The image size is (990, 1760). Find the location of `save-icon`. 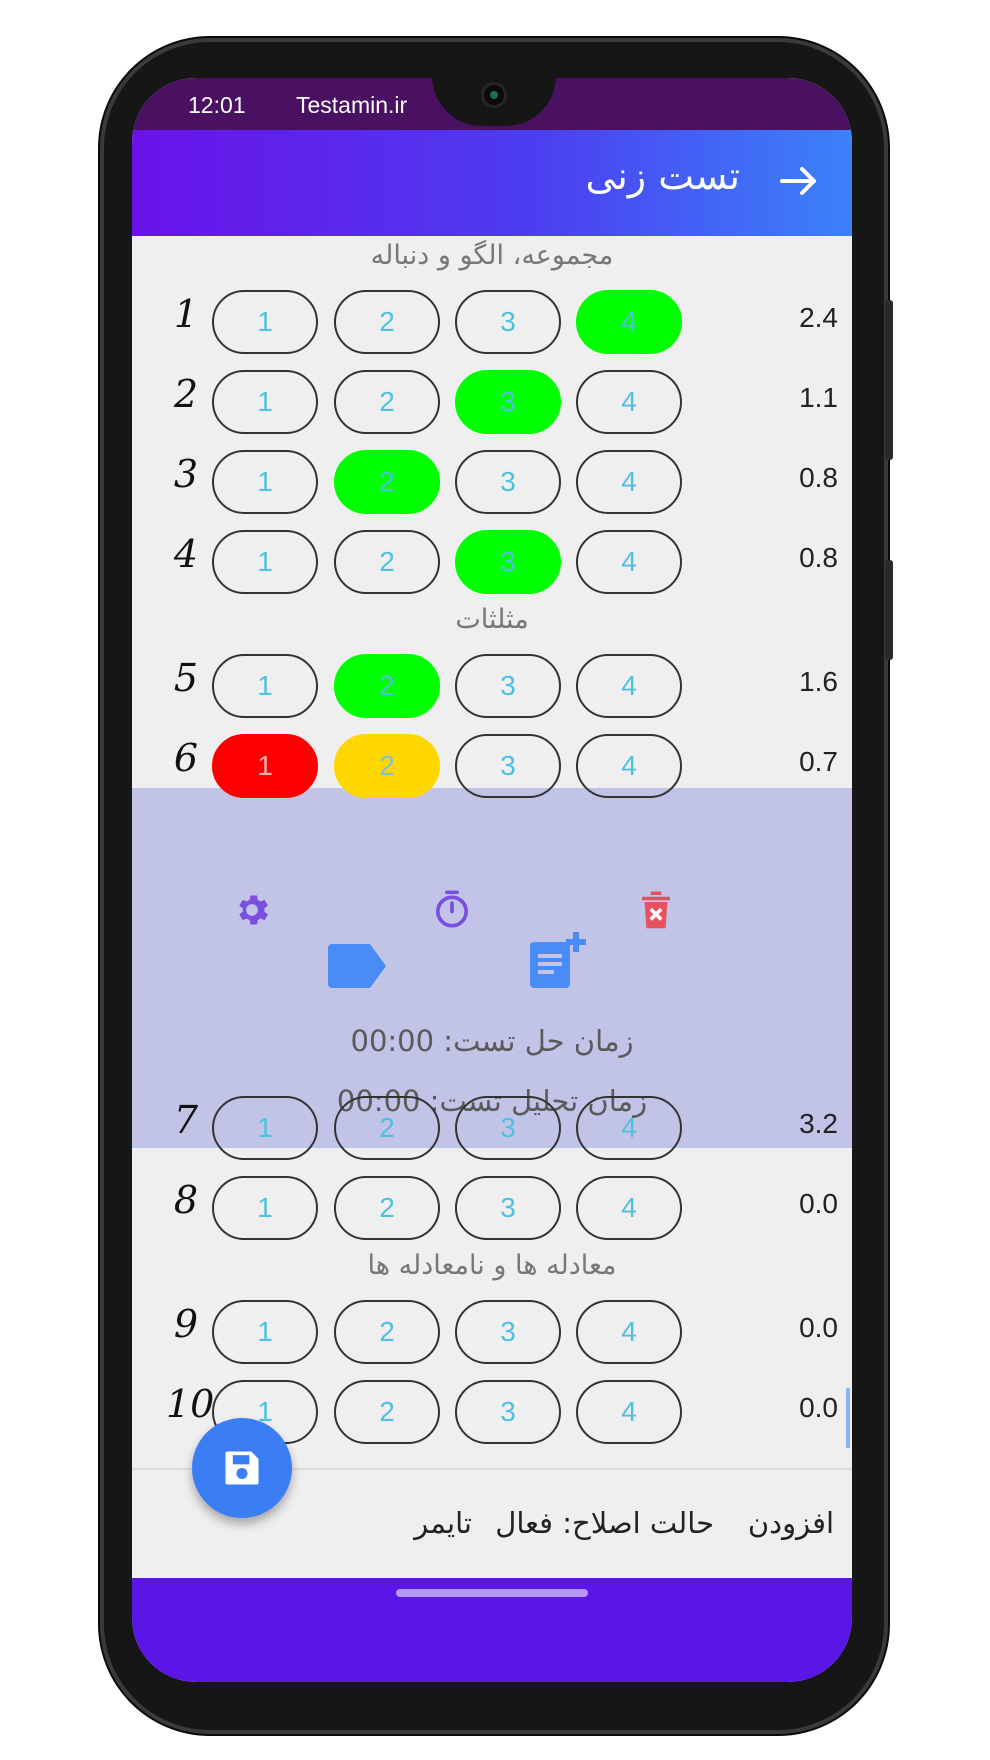

save-icon is located at coordinates (242, 1470).